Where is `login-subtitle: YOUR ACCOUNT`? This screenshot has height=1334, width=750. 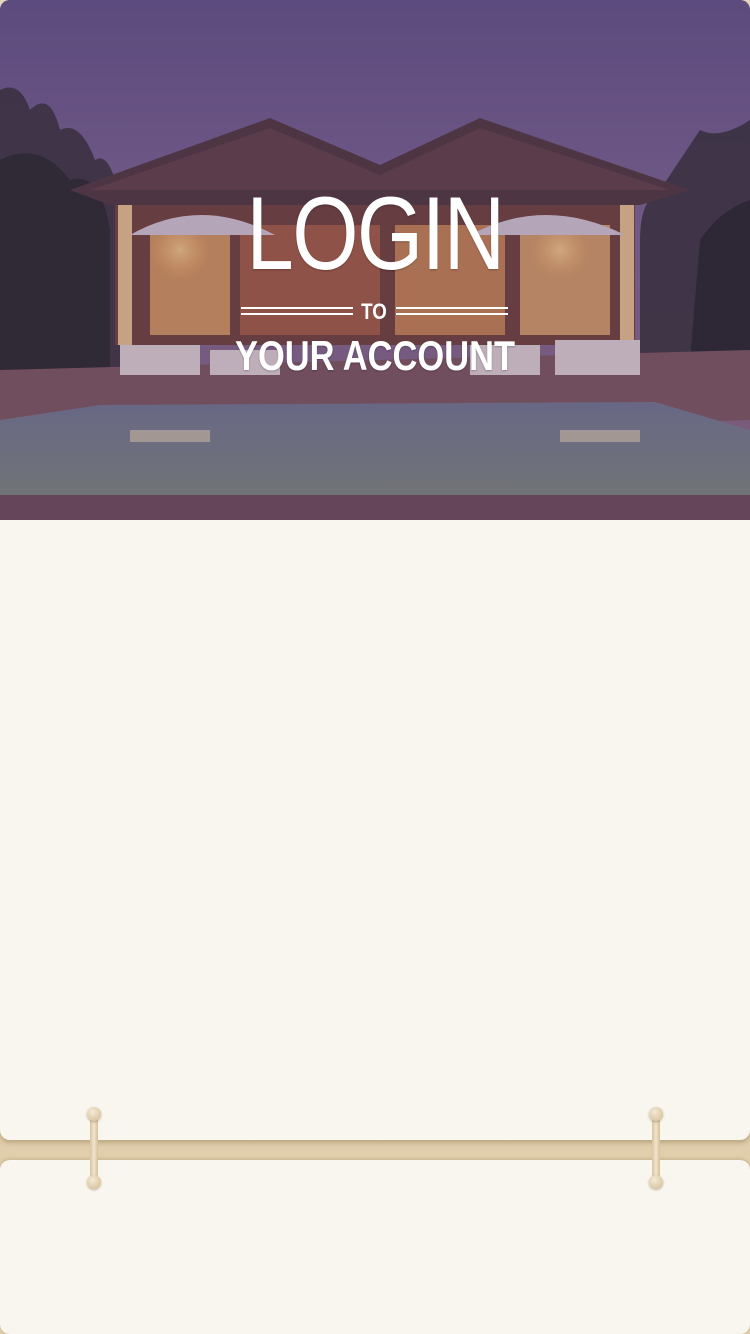 login-subtitle: YOUR ACCOUNT is located at coordinates (375, 355).